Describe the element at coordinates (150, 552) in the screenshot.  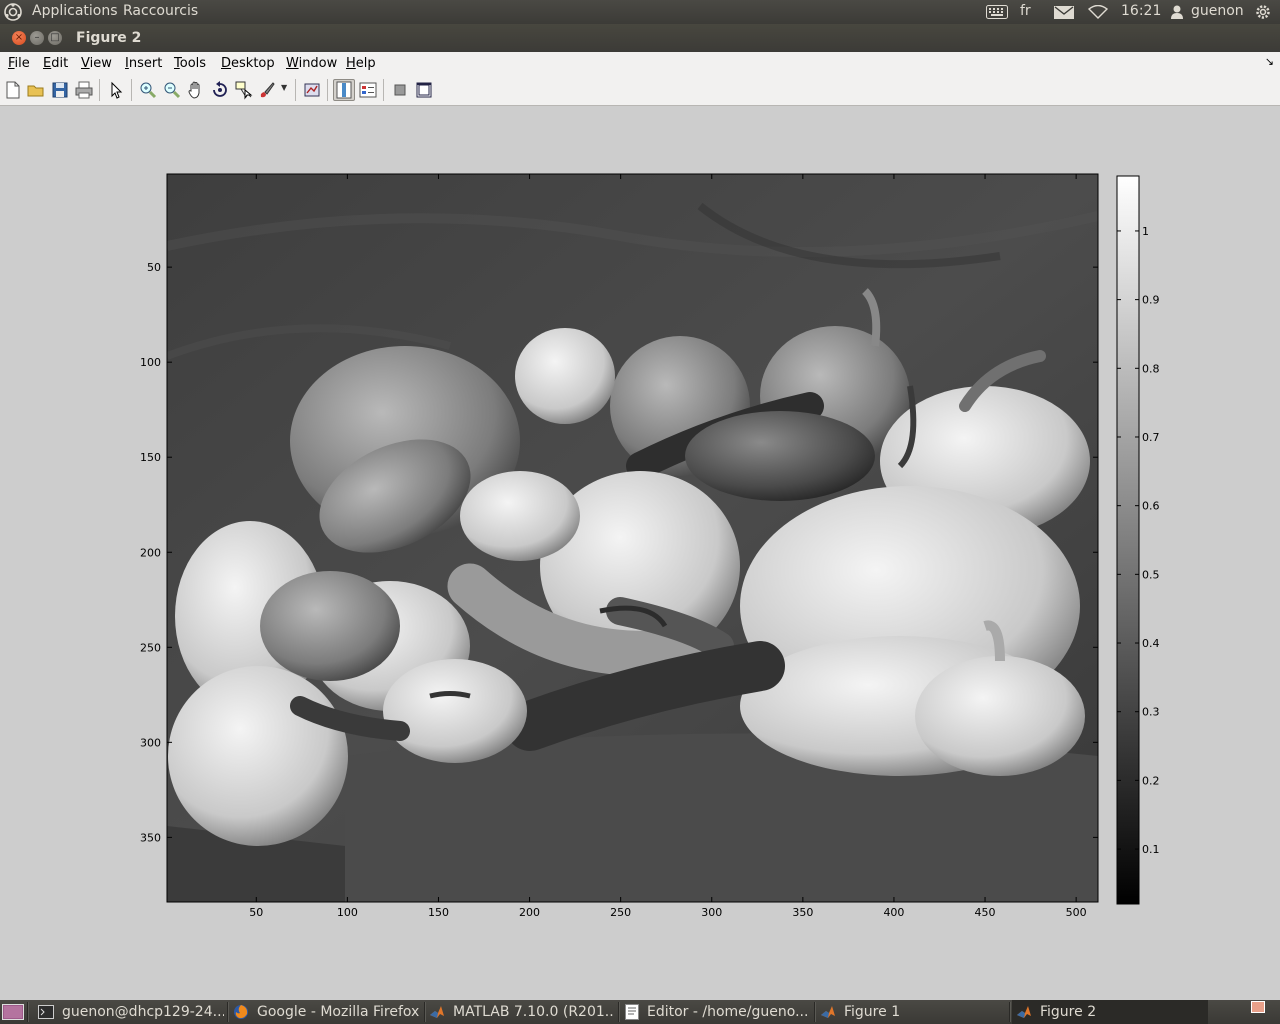
I see `y-tick-label: 200` at that location.